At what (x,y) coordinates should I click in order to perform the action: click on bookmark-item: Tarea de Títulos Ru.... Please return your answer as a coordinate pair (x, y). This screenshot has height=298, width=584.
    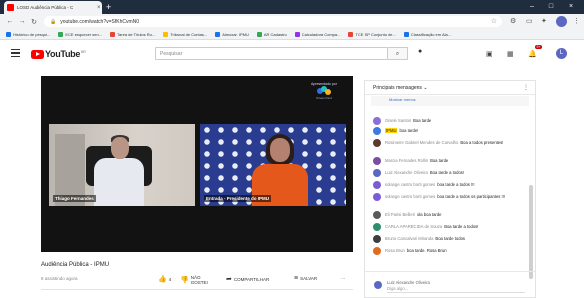
    Looking at the image, I should click on (132, 34).